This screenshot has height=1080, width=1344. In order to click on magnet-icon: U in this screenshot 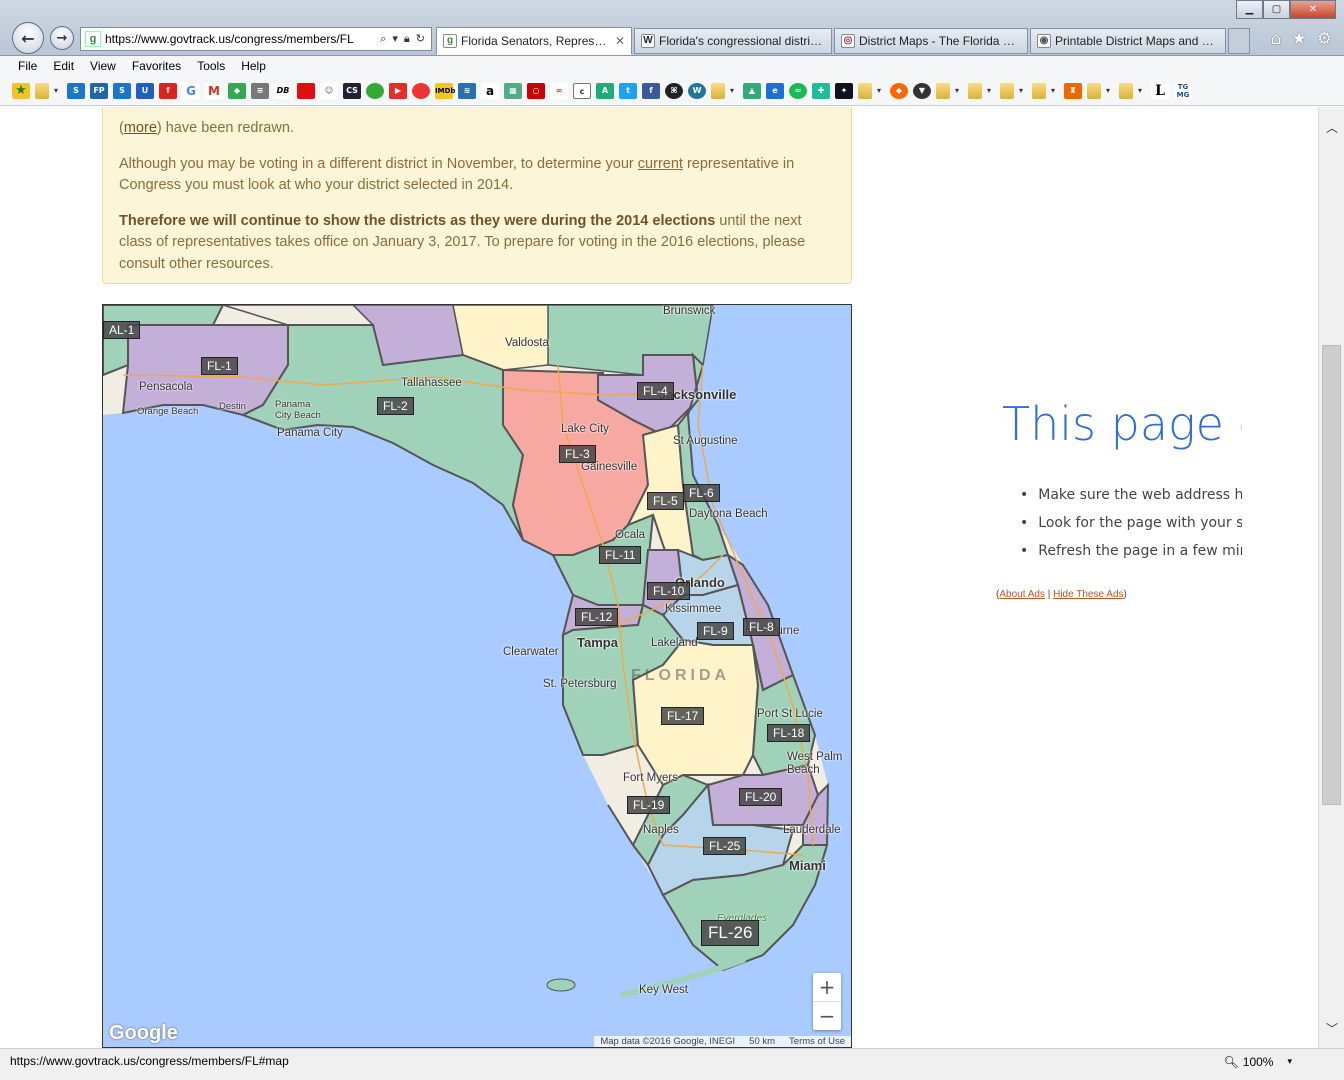, I will do `click(145, 90)`.